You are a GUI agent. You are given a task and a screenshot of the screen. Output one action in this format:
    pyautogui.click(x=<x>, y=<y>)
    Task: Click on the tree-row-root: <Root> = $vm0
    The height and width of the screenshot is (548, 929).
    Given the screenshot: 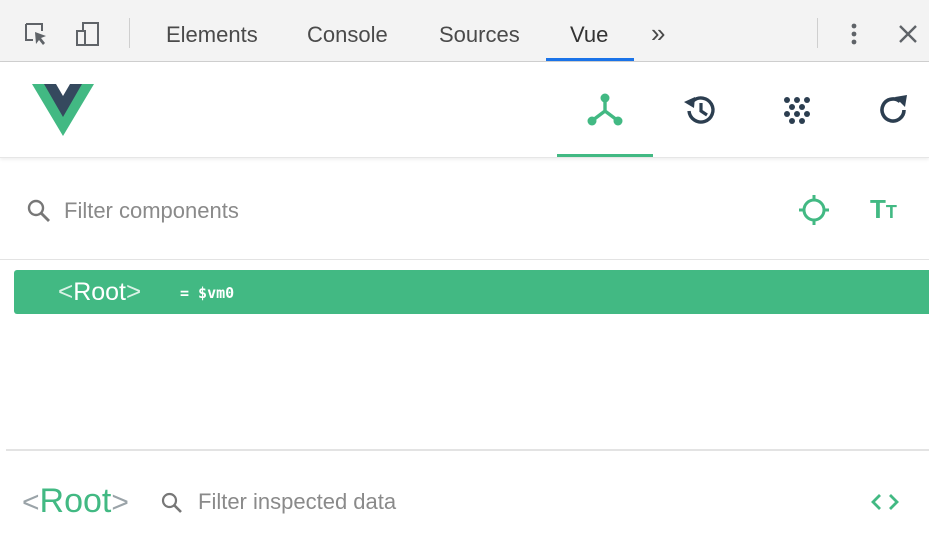 What is the action you would take?
    pyautogui.click(x=471, y=292)
    